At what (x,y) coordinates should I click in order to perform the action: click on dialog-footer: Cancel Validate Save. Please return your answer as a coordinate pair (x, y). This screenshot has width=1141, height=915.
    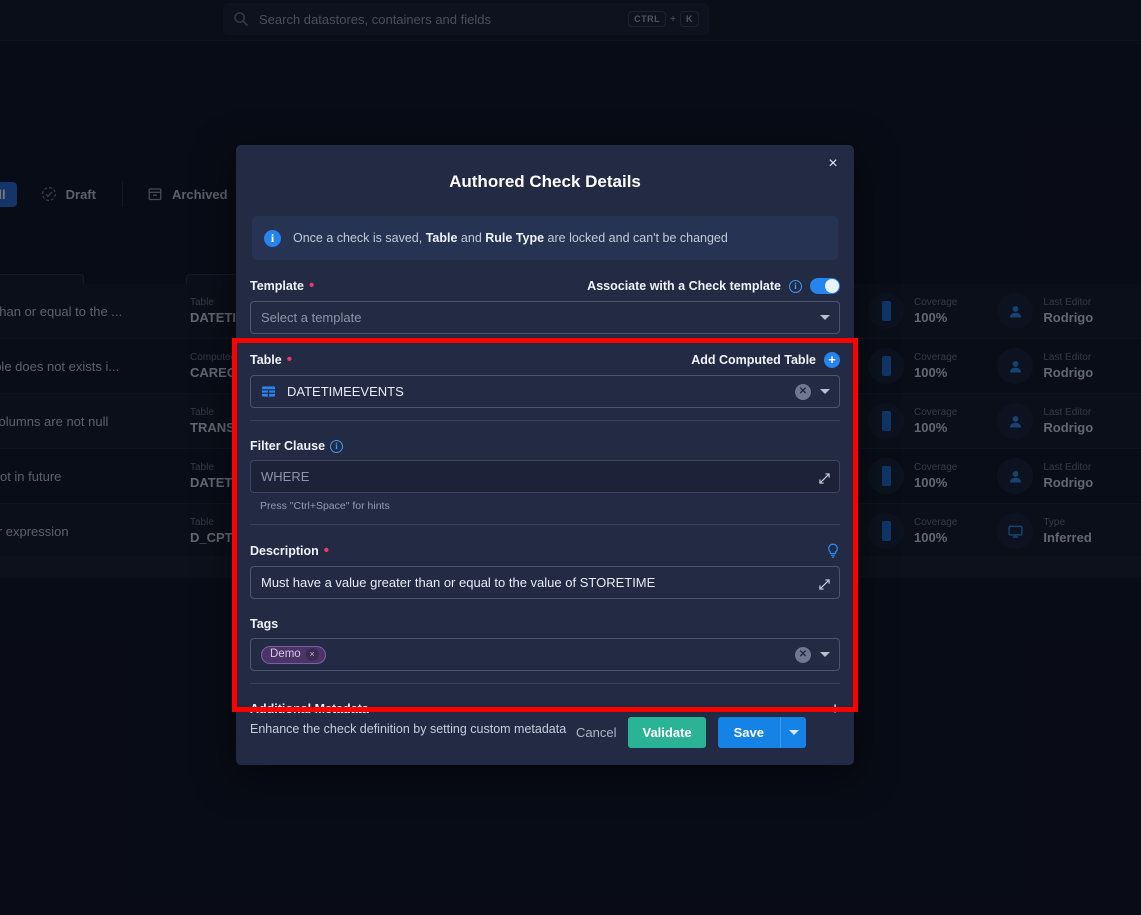
    Looking at the image, I should click on (545, 737).